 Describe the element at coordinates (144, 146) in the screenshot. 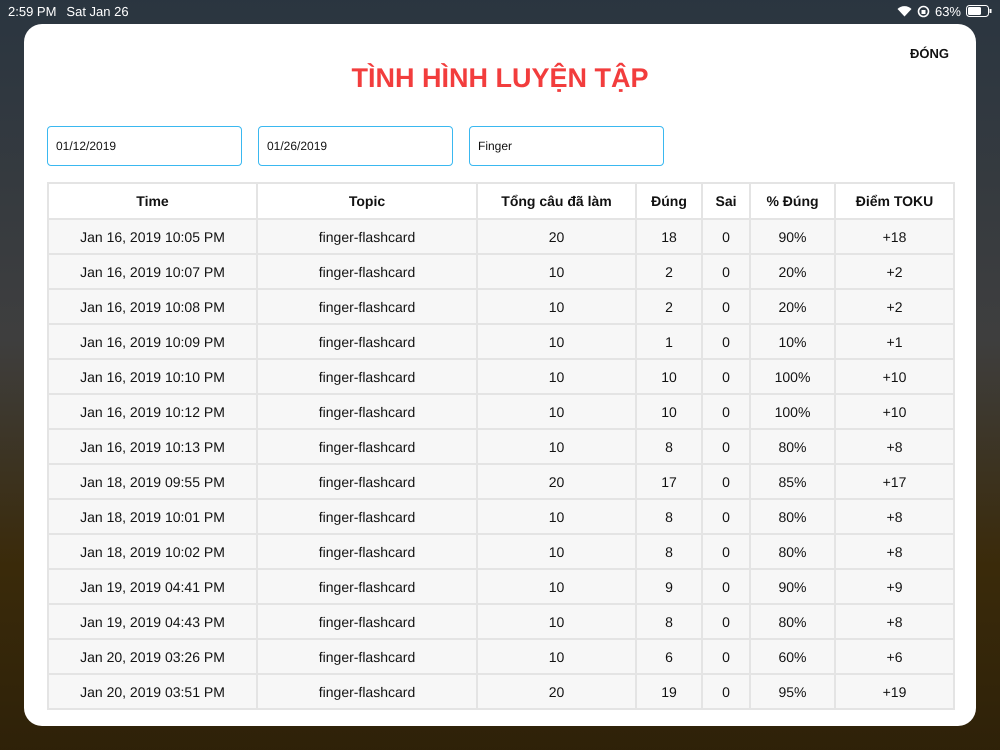

I see `filter-field: 01/12/2019` at that location.